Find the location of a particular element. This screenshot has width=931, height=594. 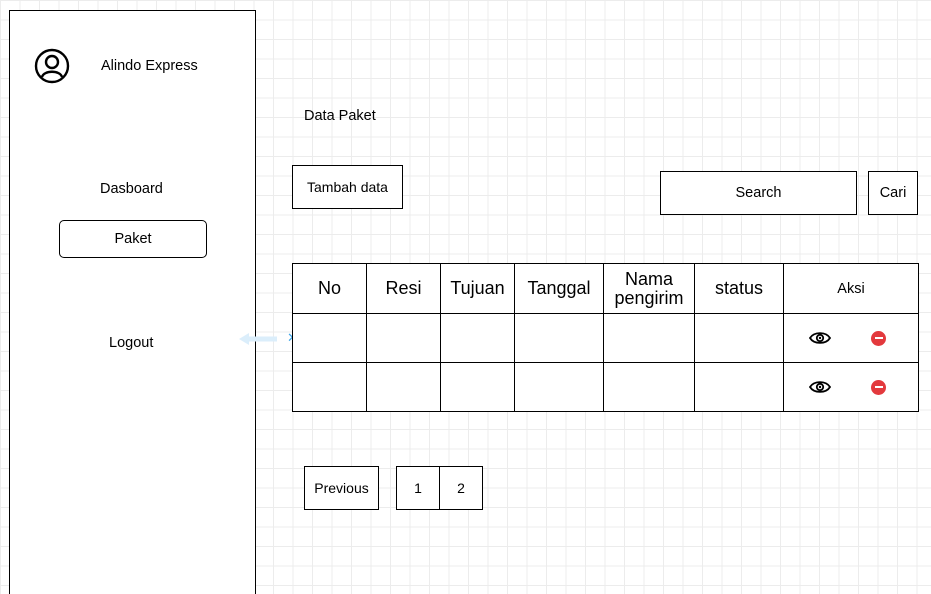

sidebar-item-dasboard: Dasboard is located at coordinates (131, 189).